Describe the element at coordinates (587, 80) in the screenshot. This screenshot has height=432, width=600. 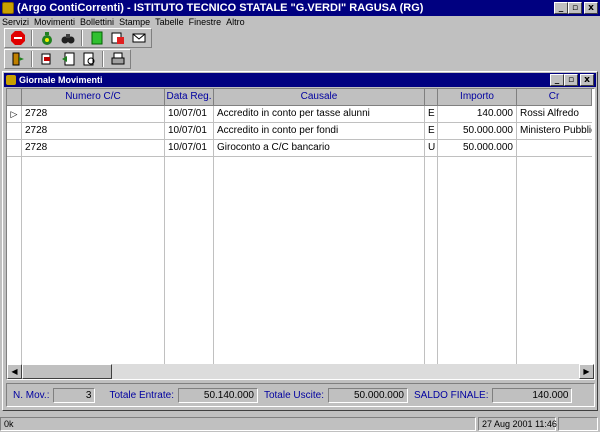
I see `child-close-button: x` at that location.